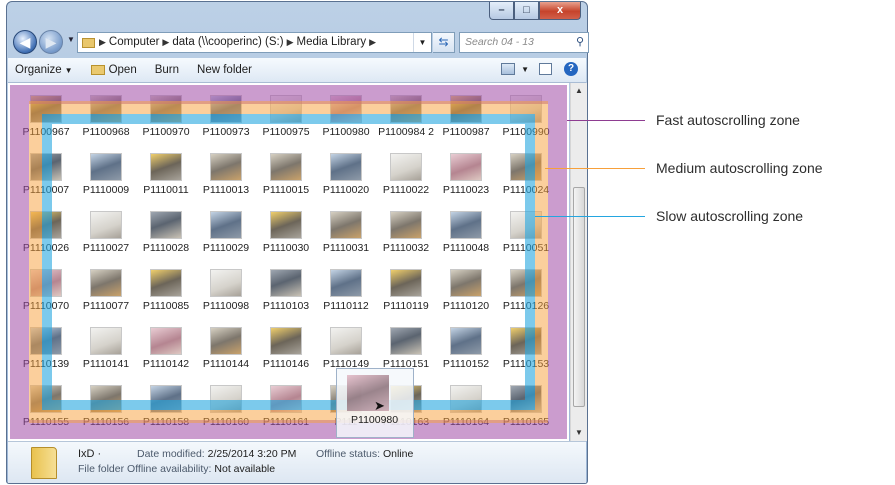 The width and height of the screenshot is (895, 485). What do you see at coordinates (346, 230) in the screenshot?
I see `file-item: P1110031` at bounding box center [346, 230].